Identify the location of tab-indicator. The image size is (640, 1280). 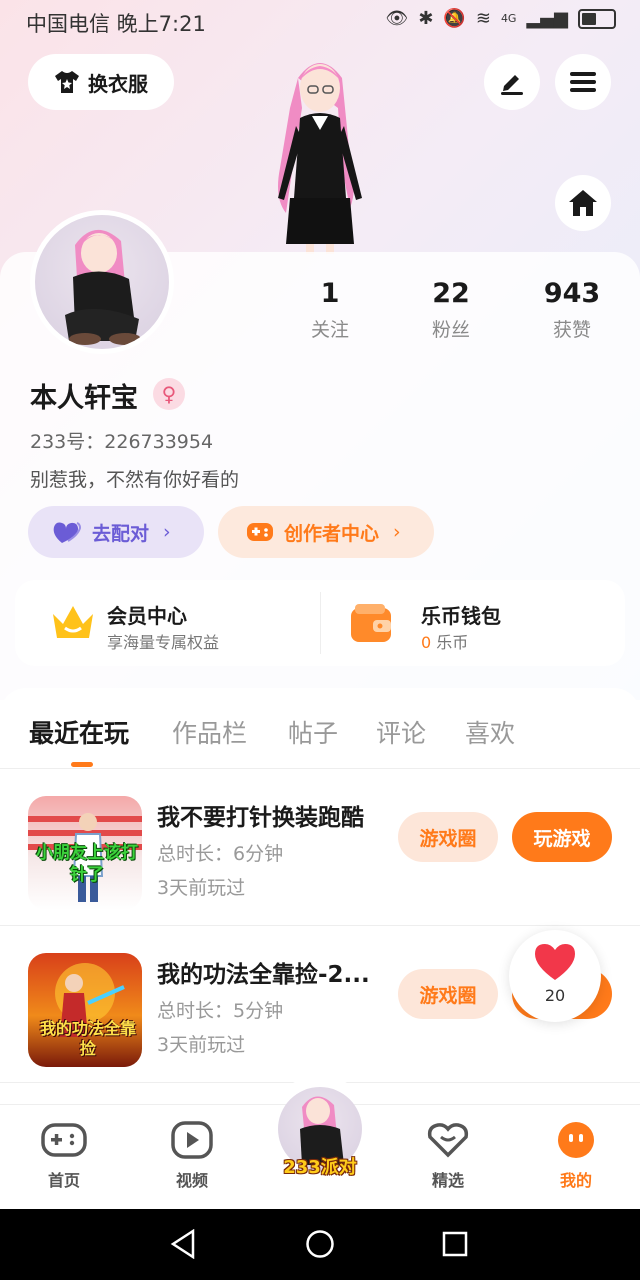
(82, 764).